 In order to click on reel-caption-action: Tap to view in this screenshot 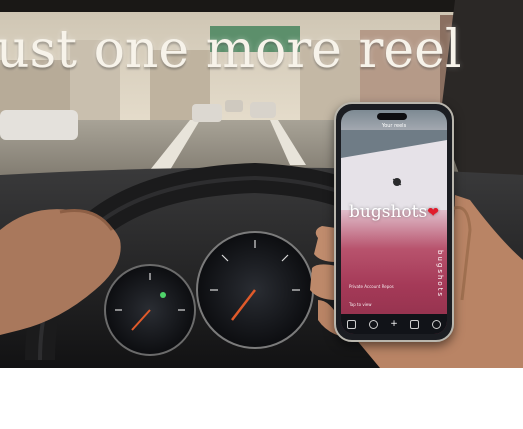, I will do `click(360, 304)`.